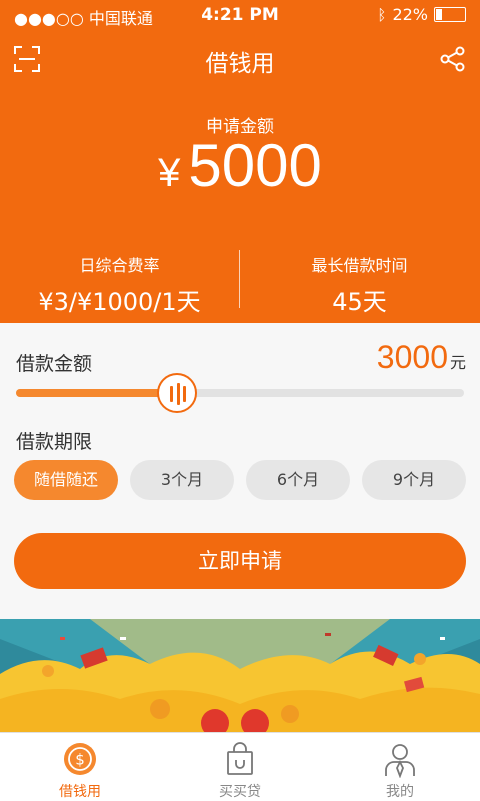  What do you see at coordinates (298, 480) in the screenshot?
I see `period-option-6-months: 6个月` at bounding box center [298, 480].